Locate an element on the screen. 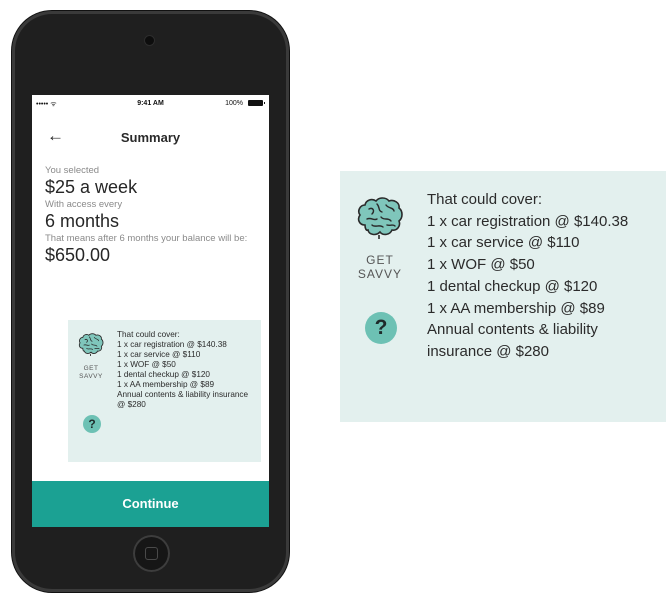 The image size is (666, 594). status-bar: ••••• ᯤ 9:41 AM 100% is located at coordinates (150, 104).